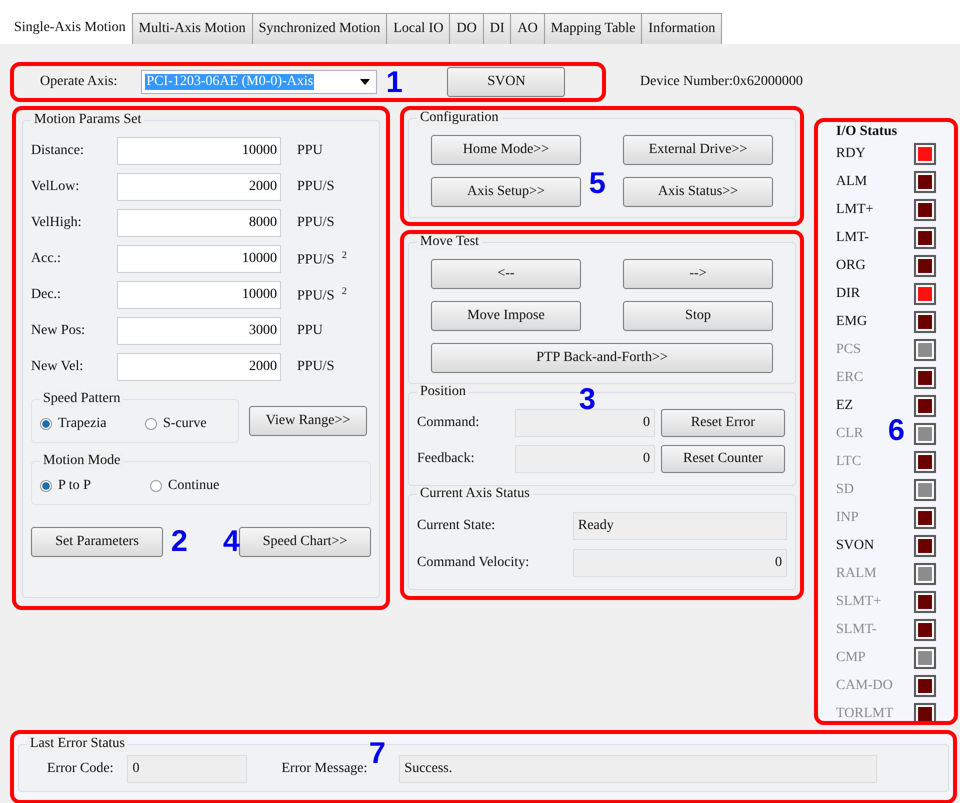 The width and height of the screenshot is (960, 803). What do you see at coordinates (848, 350) in the screenshot?
I see `signal-label: PCS` at bounding box center [848, 350].